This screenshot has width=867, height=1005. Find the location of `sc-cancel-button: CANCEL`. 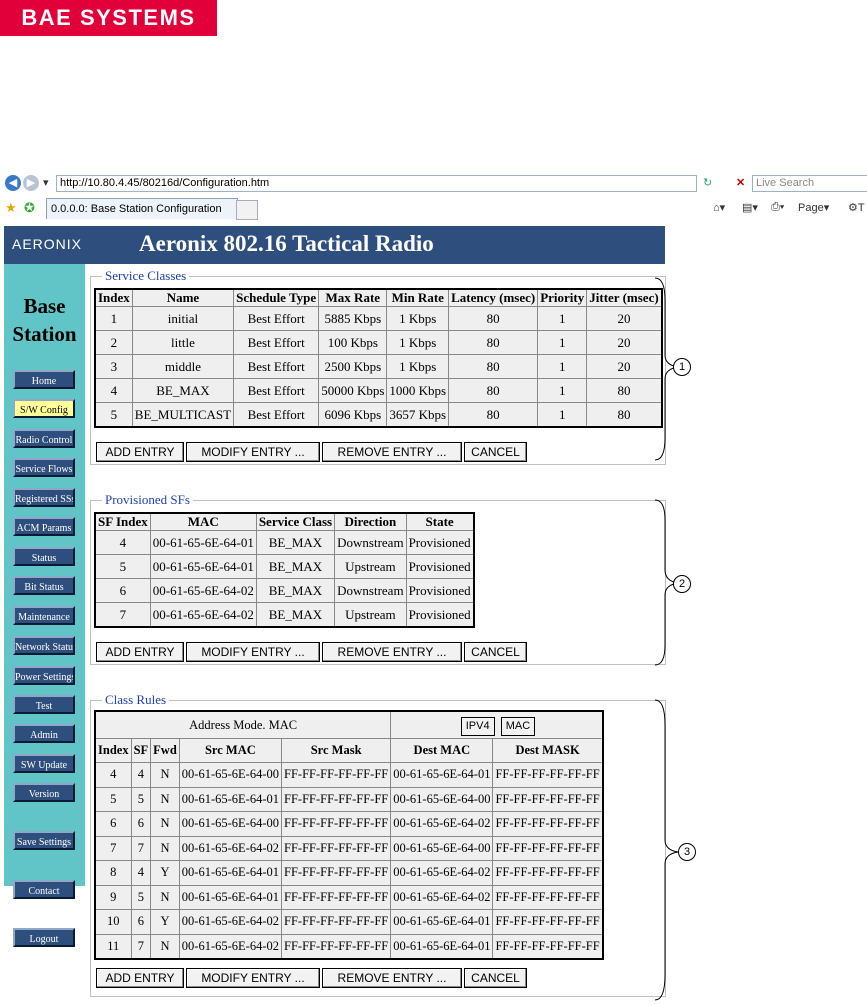

sc-cancel-button: CANCEL is located at coordinates (495, 452).